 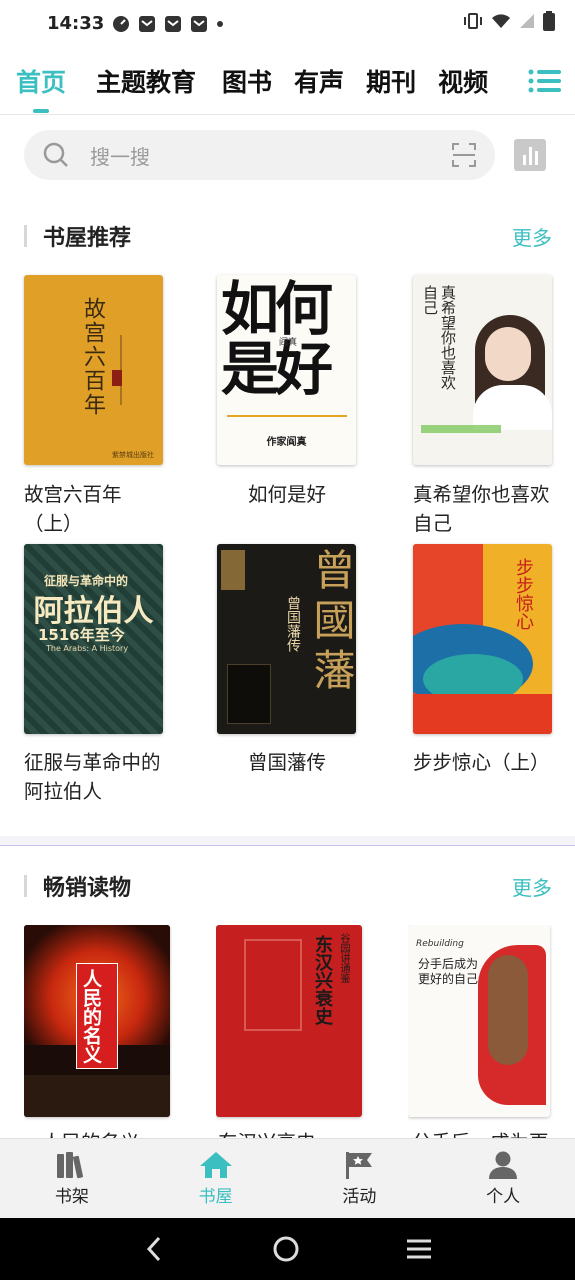 I want to click on tab-menu-button, so click(x=545, y=80).